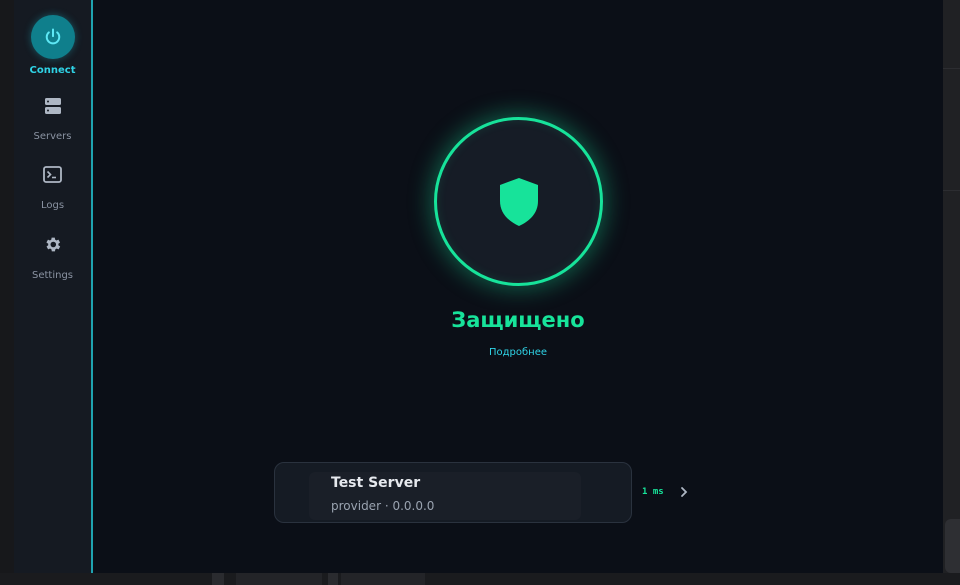 This screenshot has height=585, width=960. I want to click on sidebar: Connect Servers Logs Settings, so click(53, 286).